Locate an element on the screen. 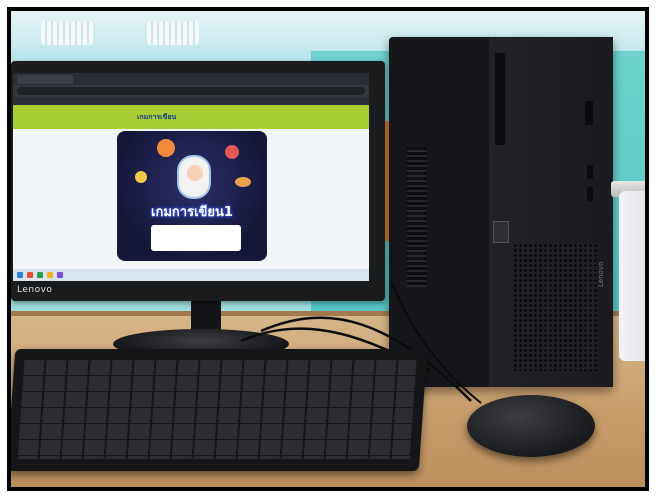  keyboard-keys is located at coordinates (217, 409).